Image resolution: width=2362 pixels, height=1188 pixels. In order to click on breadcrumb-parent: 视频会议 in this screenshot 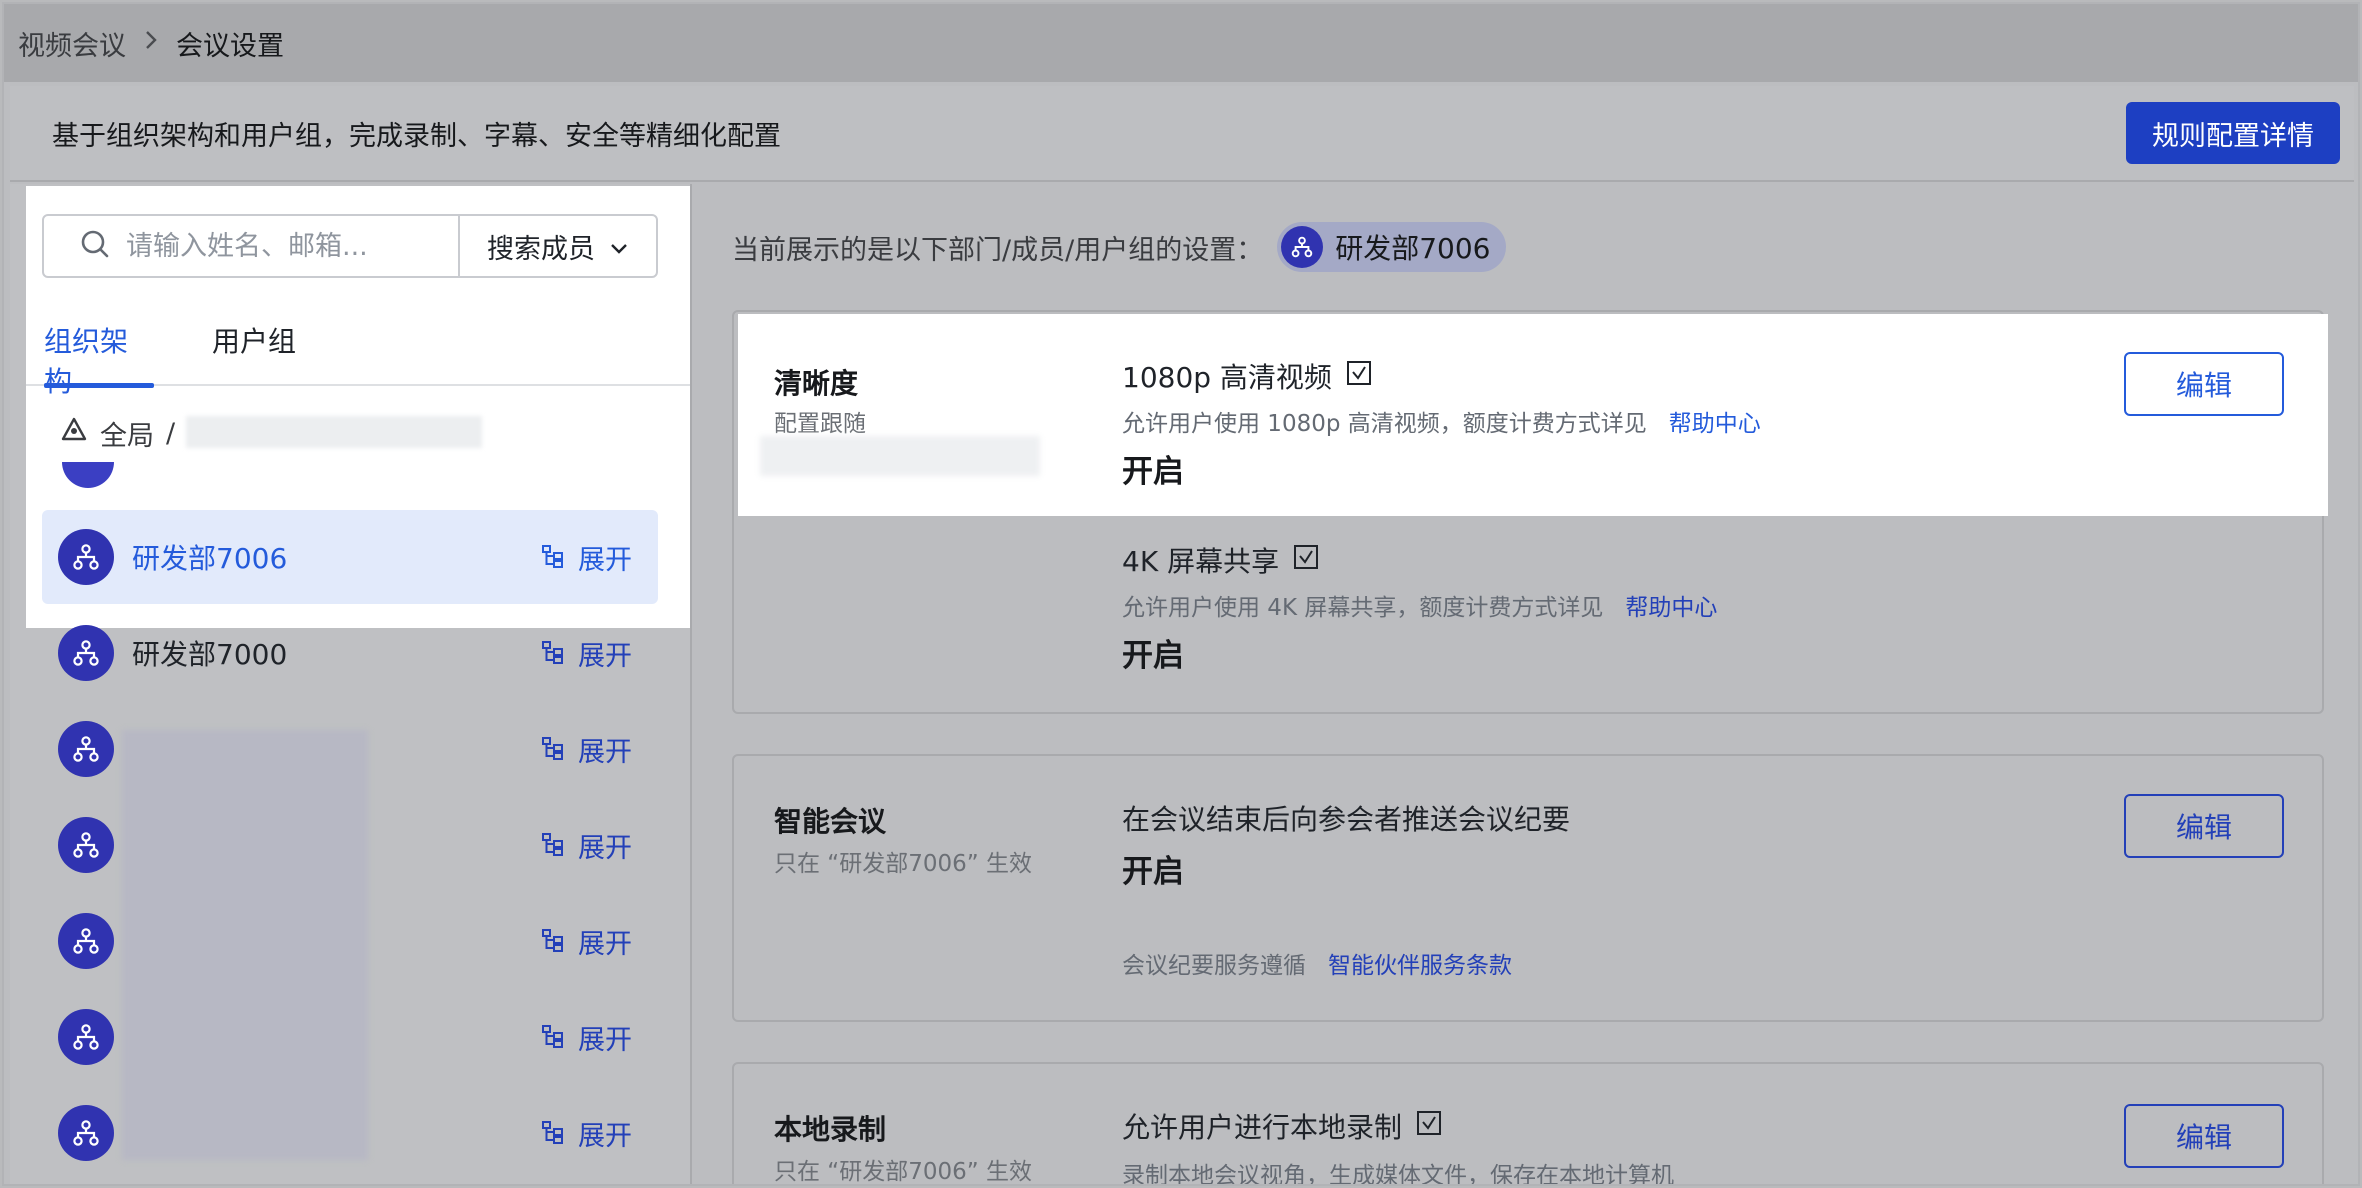, I will do `click(72, 43)`.